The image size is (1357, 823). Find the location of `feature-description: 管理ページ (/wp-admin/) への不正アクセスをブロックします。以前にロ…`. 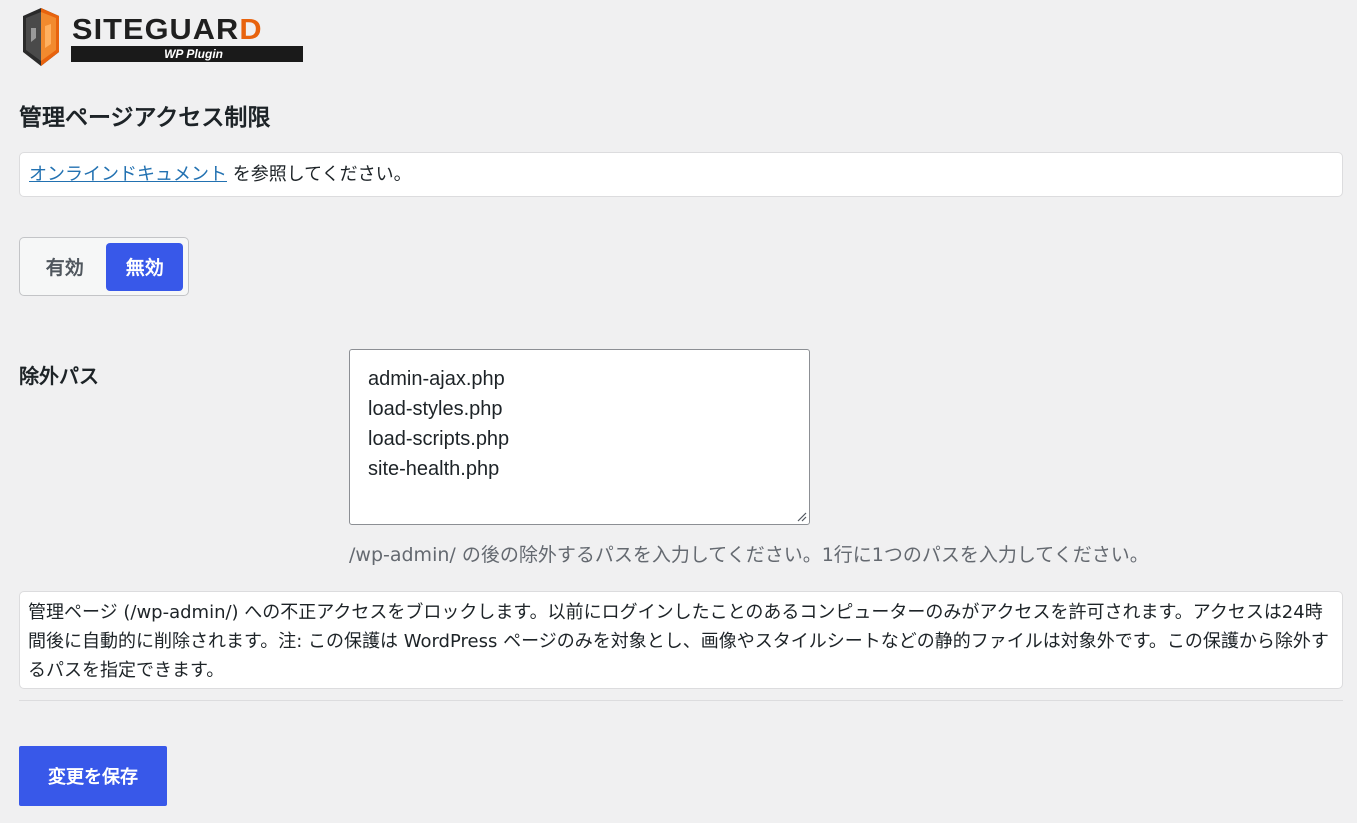

feature-description: 管理ページ (/wp-admin/) への不正アクセスをブロックします。以前にロ… is located at coordinates (681, 640).